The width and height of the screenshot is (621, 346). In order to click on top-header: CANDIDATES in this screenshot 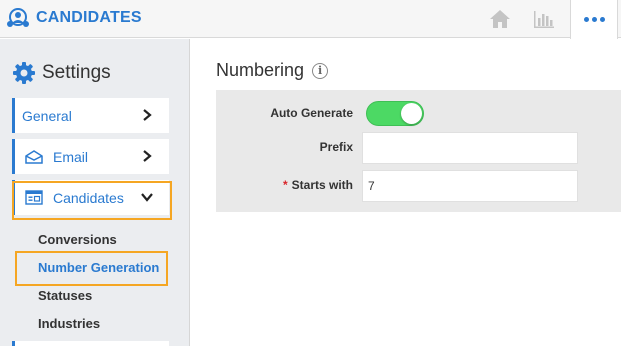, I will do `click(310, 19)`.